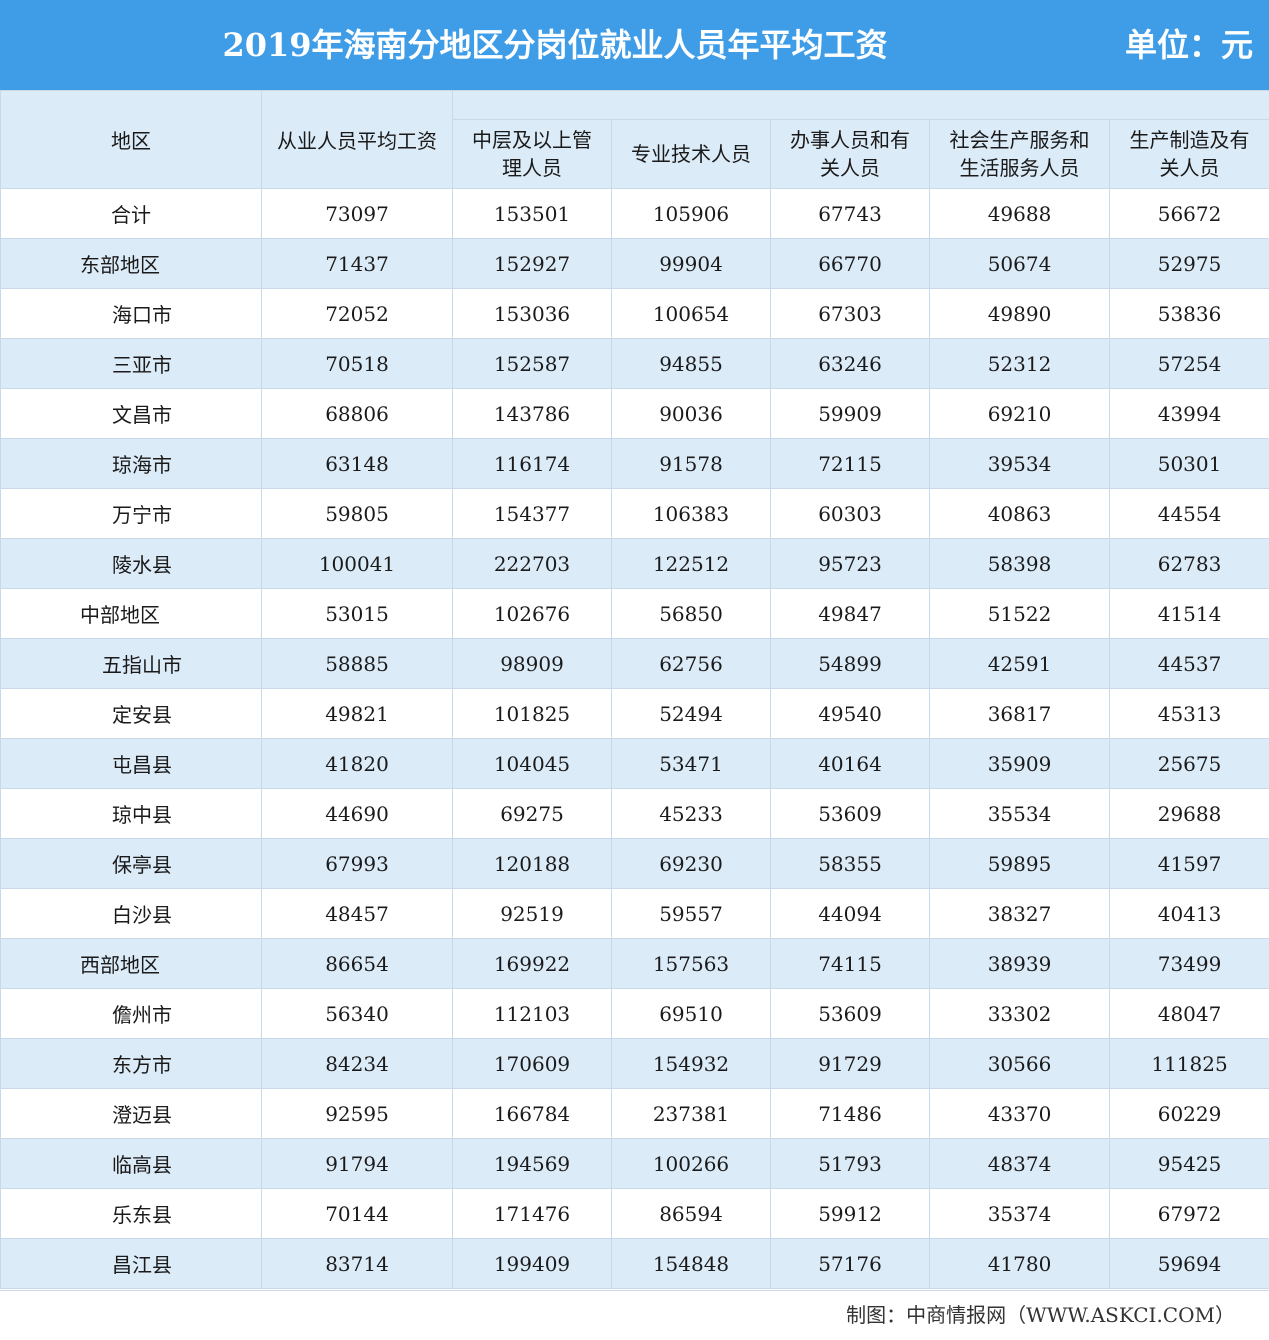 This screenshot has width=1269, height=1340. I want to click on wage-value-cell: 153501, so click(532, 214).